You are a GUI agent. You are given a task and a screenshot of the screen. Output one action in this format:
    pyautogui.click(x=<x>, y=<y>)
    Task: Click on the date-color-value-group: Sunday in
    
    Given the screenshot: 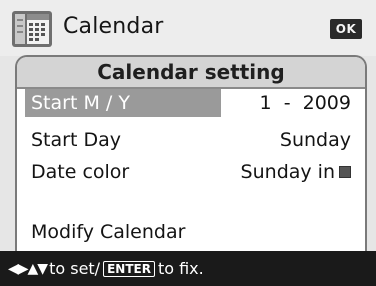 What is the action you would take?
    pyautogui.click(x=296, y=172)
    